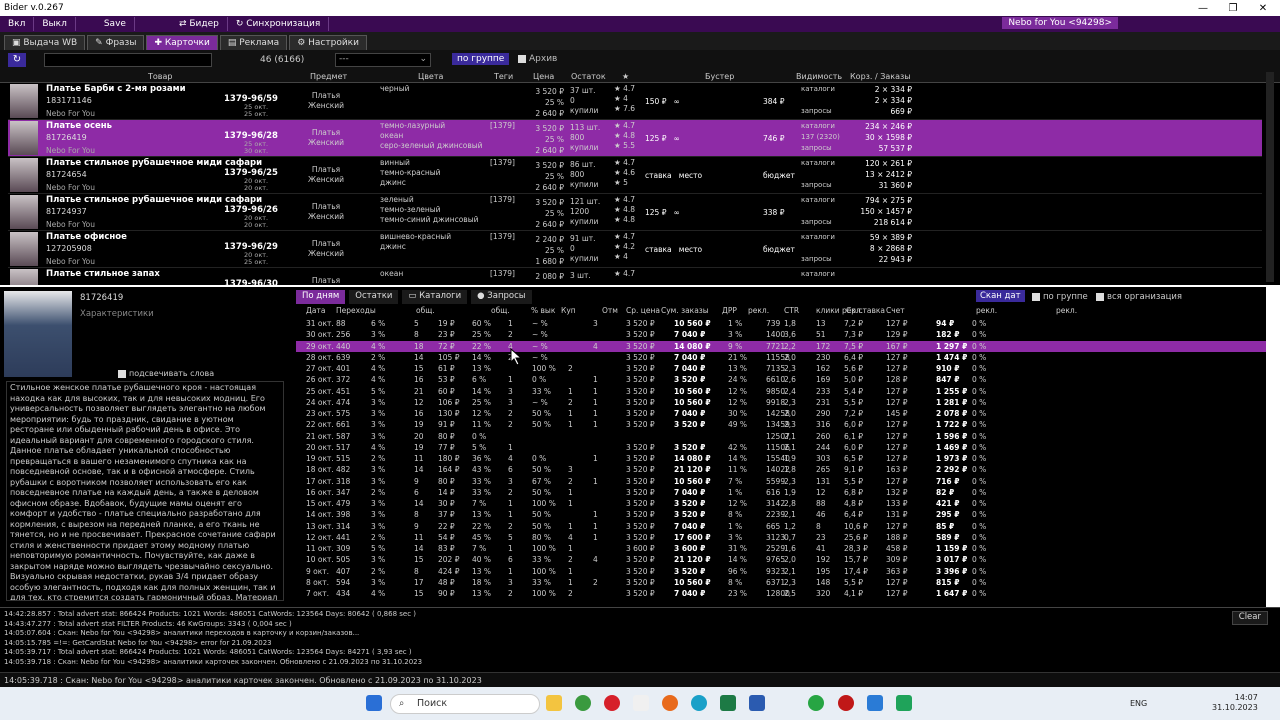 The image size is (1280, 720). I want to click on stats-col-header: Ср.ставка, so click(865, 310).